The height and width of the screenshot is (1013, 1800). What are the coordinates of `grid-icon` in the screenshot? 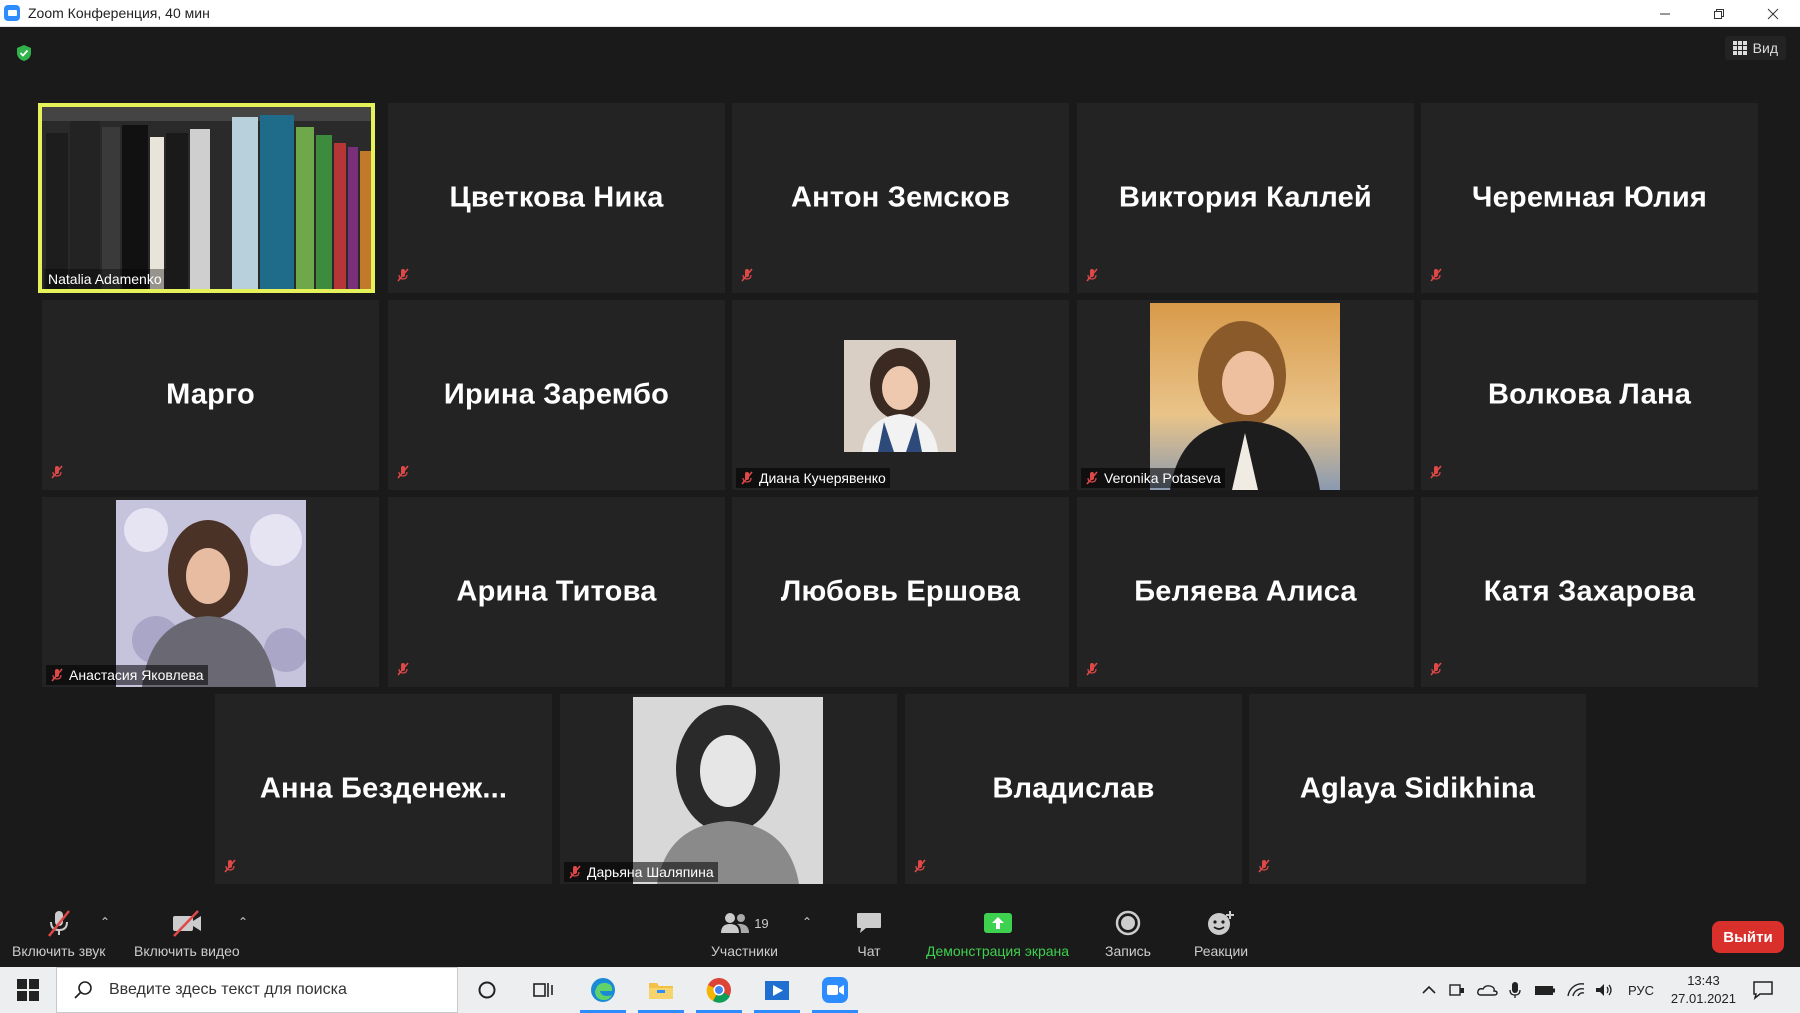 It's located at (1739, 48).